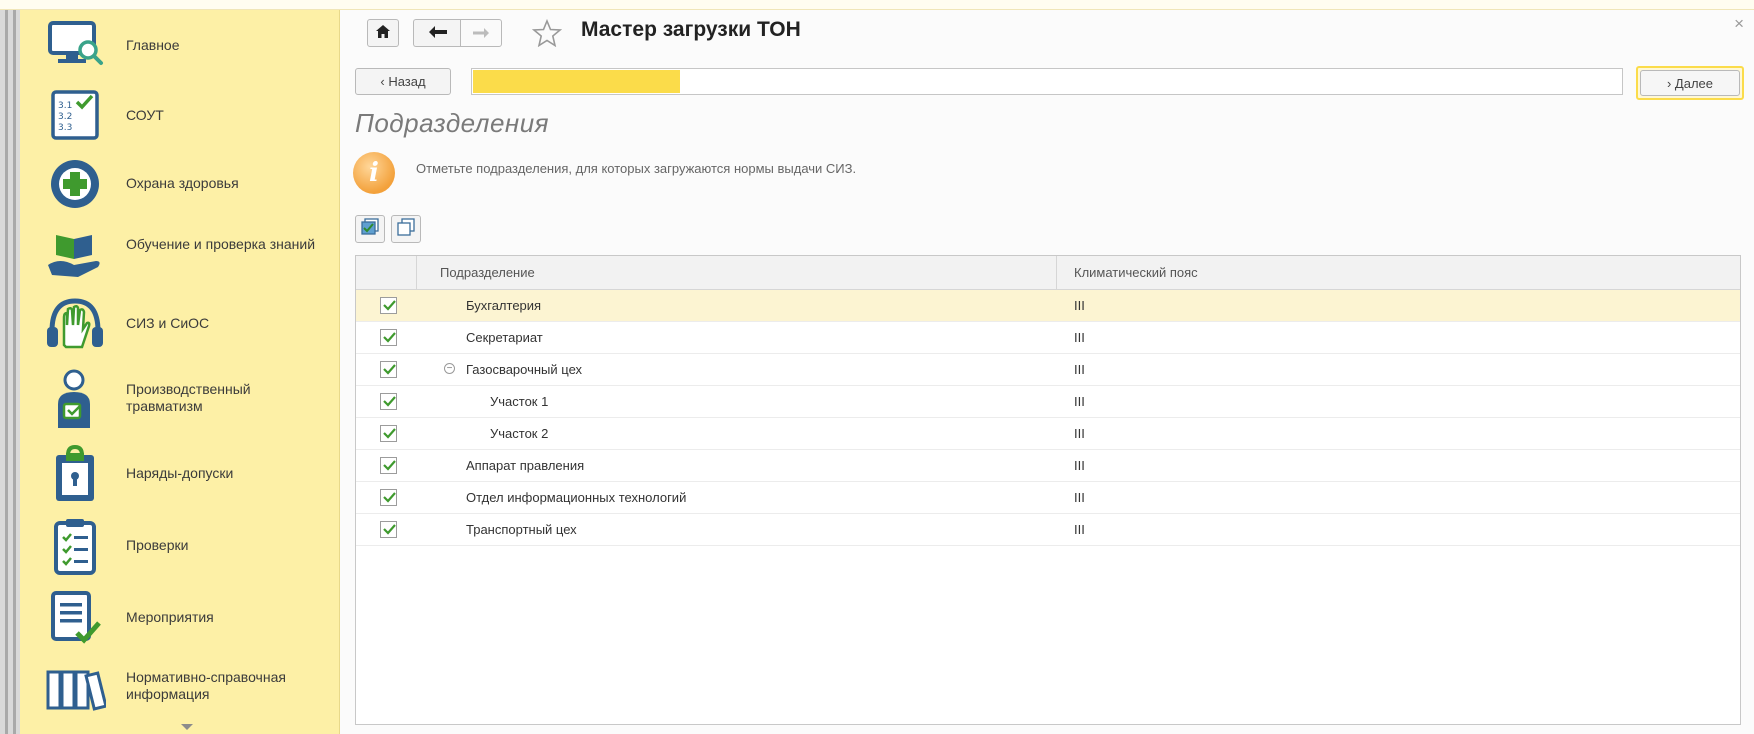  What do you see at coordinates (75, 546) in the screenshot?
I see `check-clipboard-icon` at bounding box center [75, 546].